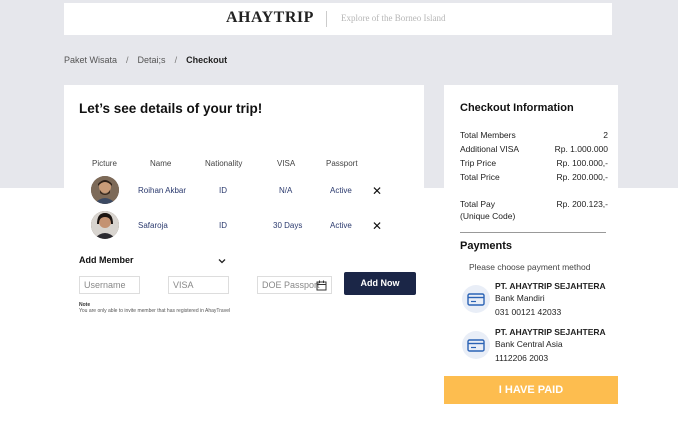 The width and height of the screenshot is (678, 441). What do you see at coordinates (531, 390) in the screenshot?
I see `i-have-paid-button: I HAVE PAID` at bounding box center [531, 390].